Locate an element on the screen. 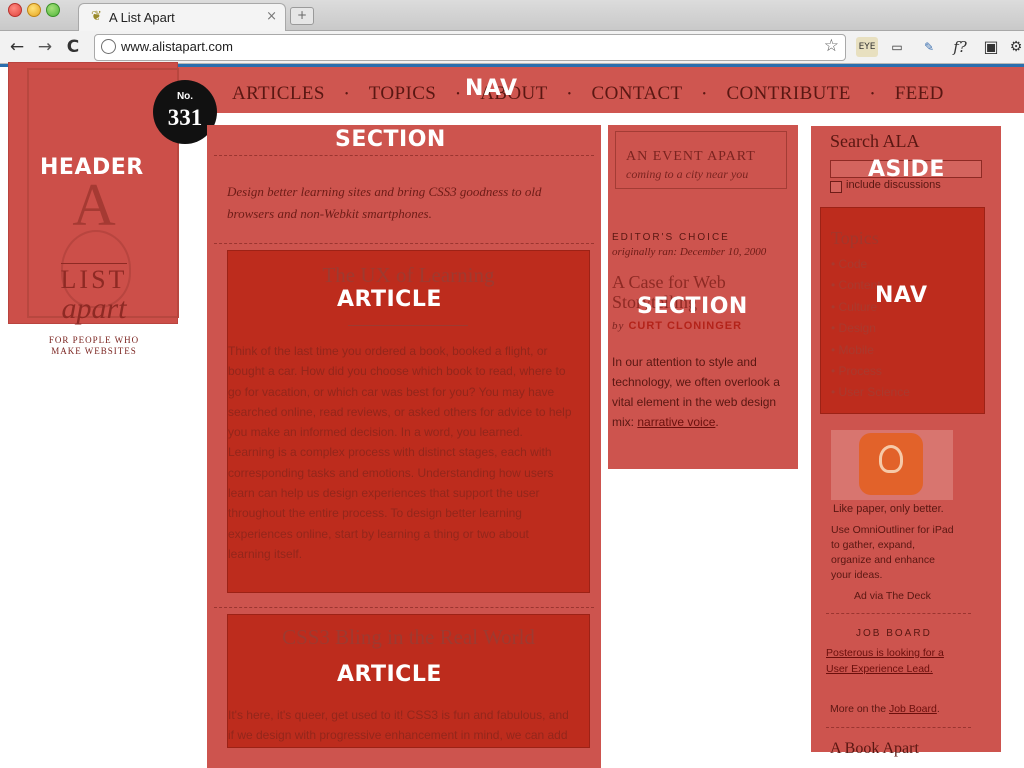 The image size is (1024, 768). topic-item-code: • Code is located at coordinates (870, 264).